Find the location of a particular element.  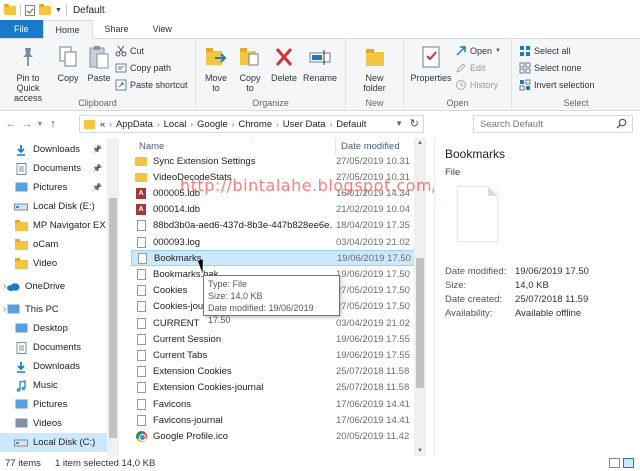

delete-button: Delete is located at coordinates (284, 63).